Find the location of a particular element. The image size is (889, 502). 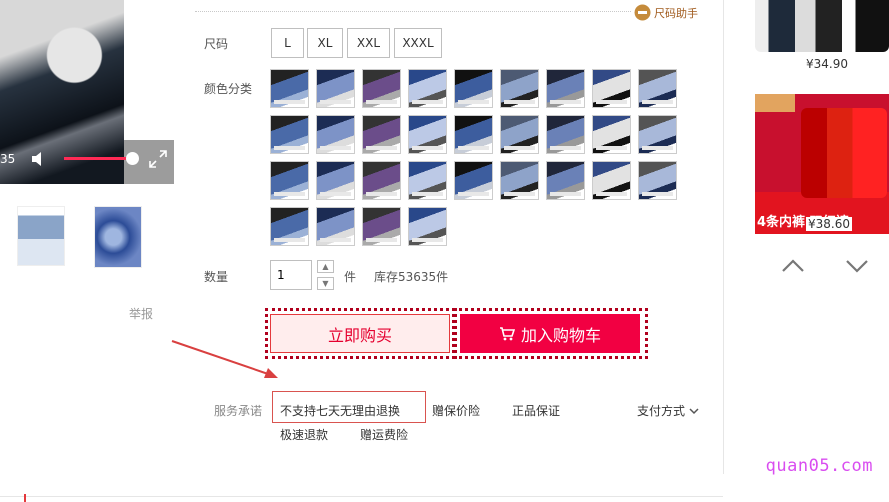

size-option-xxxl: XXXL is located at coordinates (418, 43).